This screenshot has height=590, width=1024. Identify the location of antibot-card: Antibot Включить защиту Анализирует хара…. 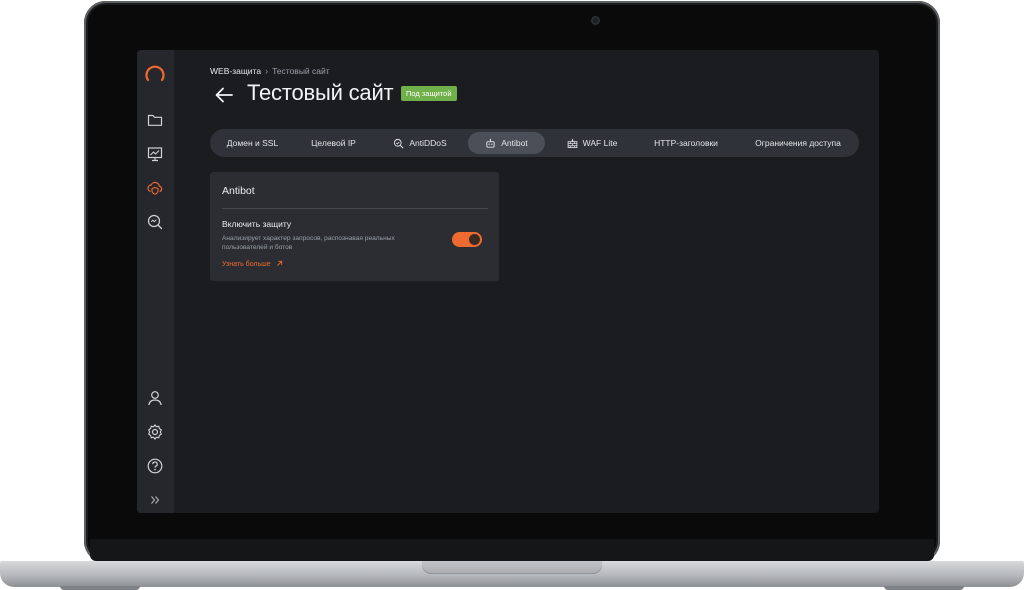
(354, 226).